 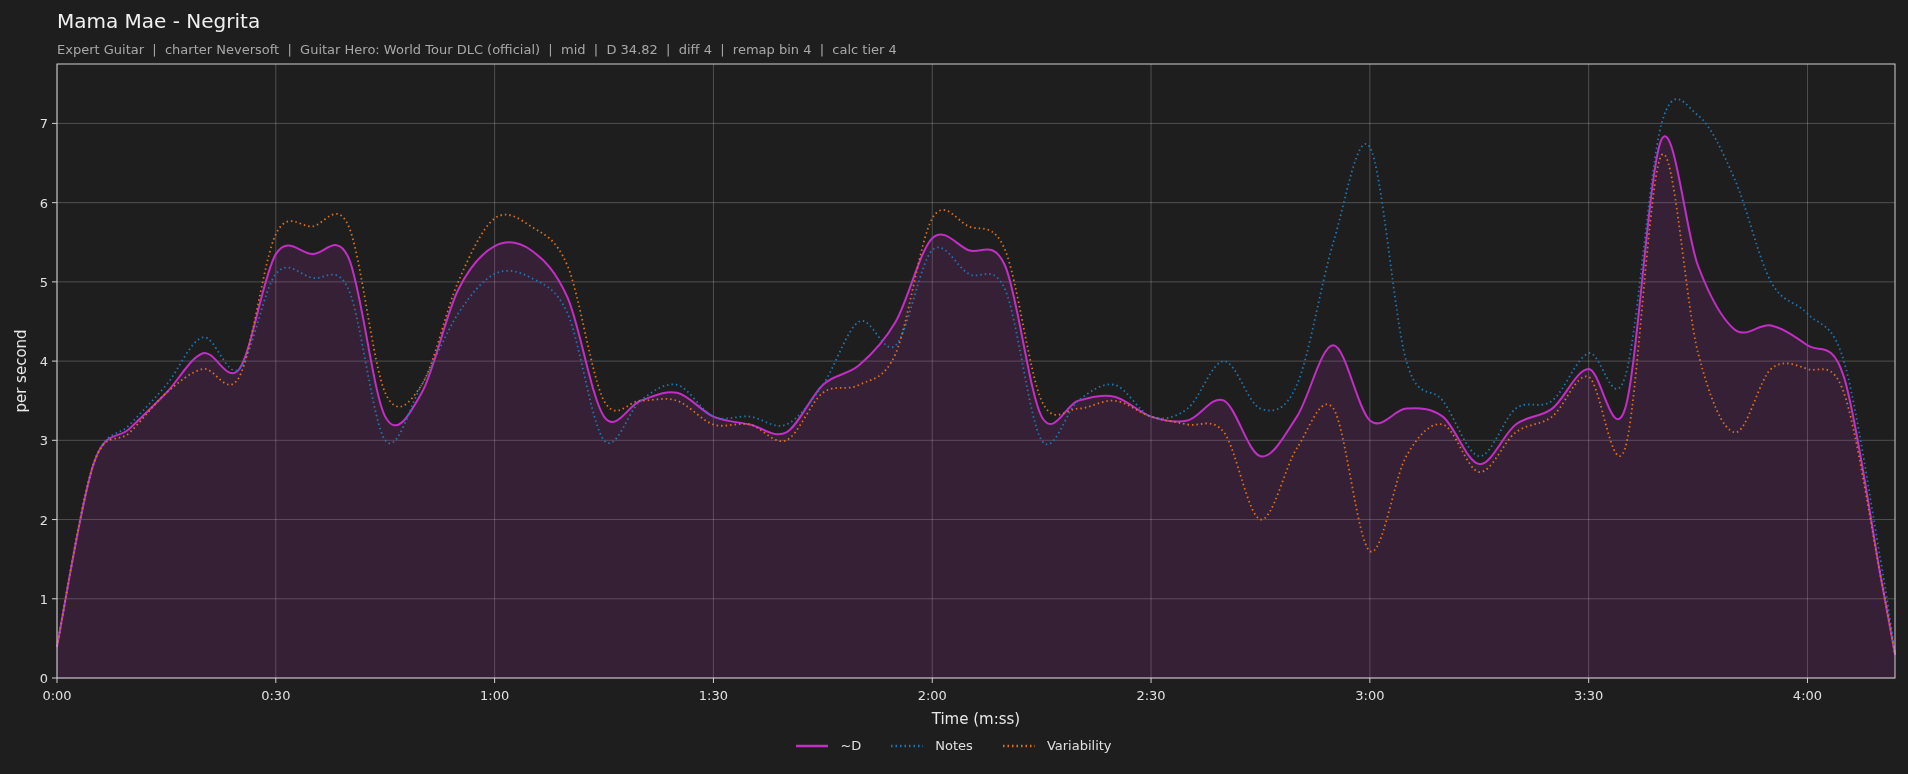 What do you see at coordinates (43, 282) in the screenshot?
I see `y-tick-label: 5` at bounding box center [43, 282].